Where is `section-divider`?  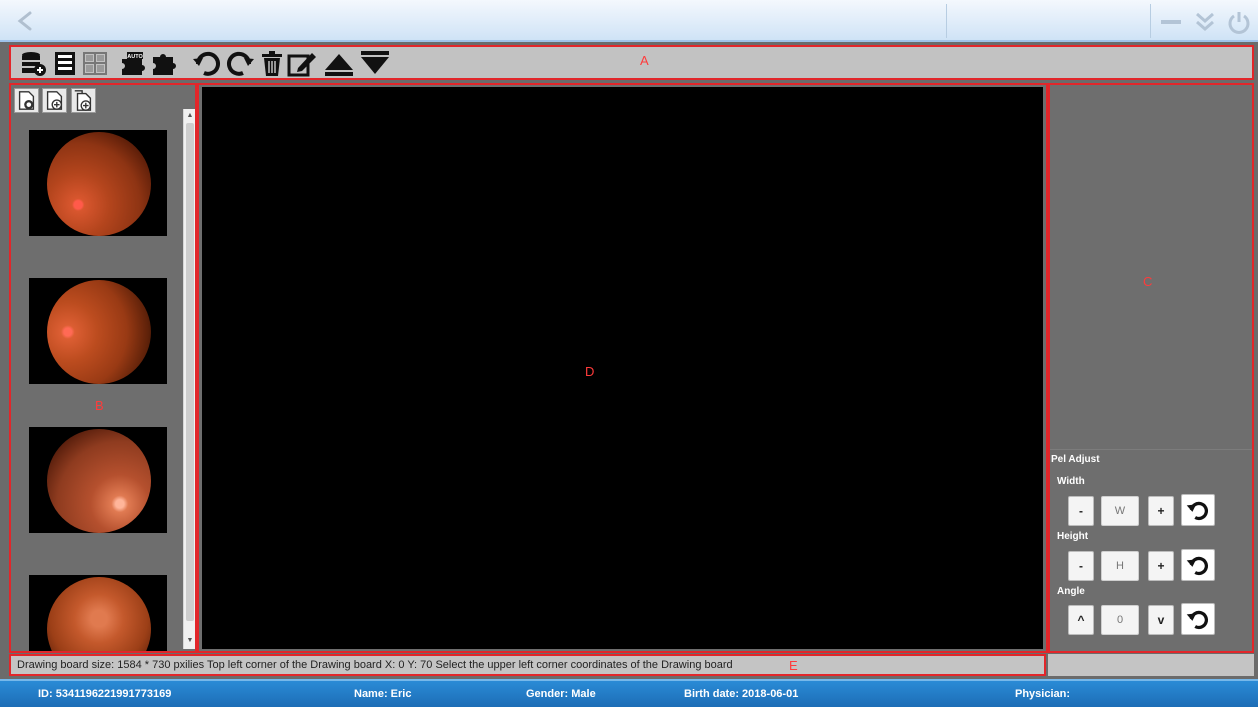 section-divider is located at coordinates (1151, 449).